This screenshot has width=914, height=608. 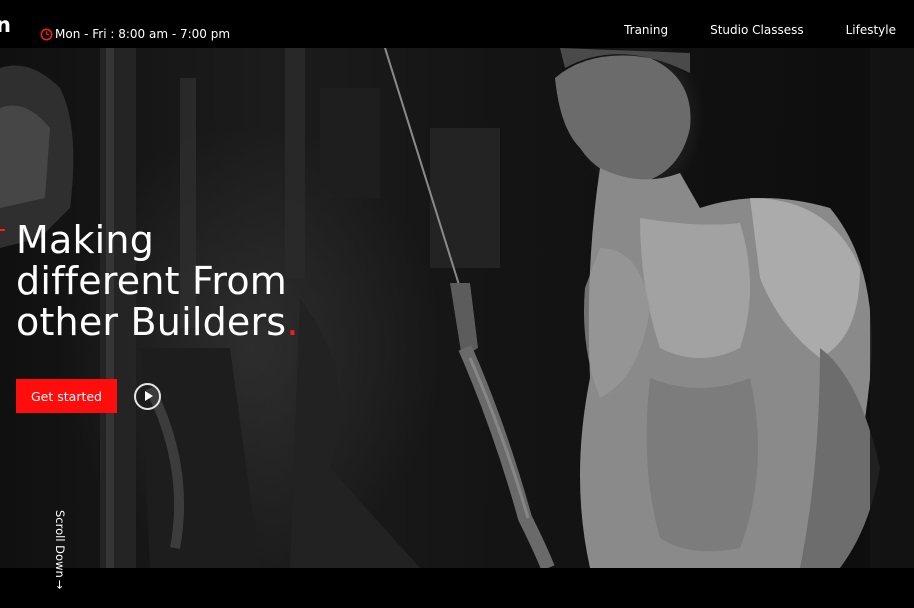 What do you see at coordinates (60, 584) in the screenshot?
I see `arrow-right-icon: →` at bounding box center [60, 584].